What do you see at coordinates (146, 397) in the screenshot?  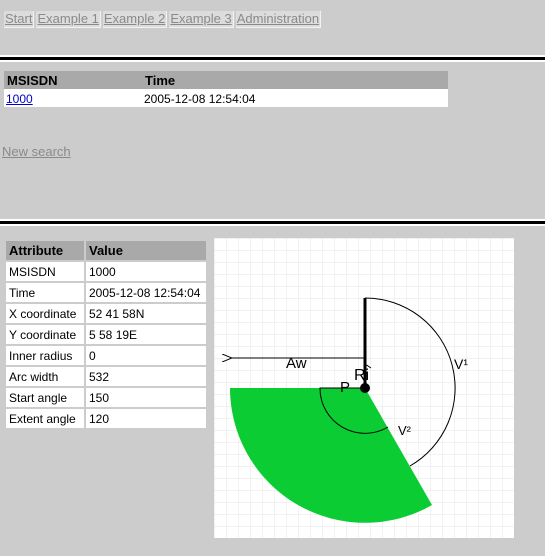 I see `attr-value: 150` at bounding box center [146, 397].